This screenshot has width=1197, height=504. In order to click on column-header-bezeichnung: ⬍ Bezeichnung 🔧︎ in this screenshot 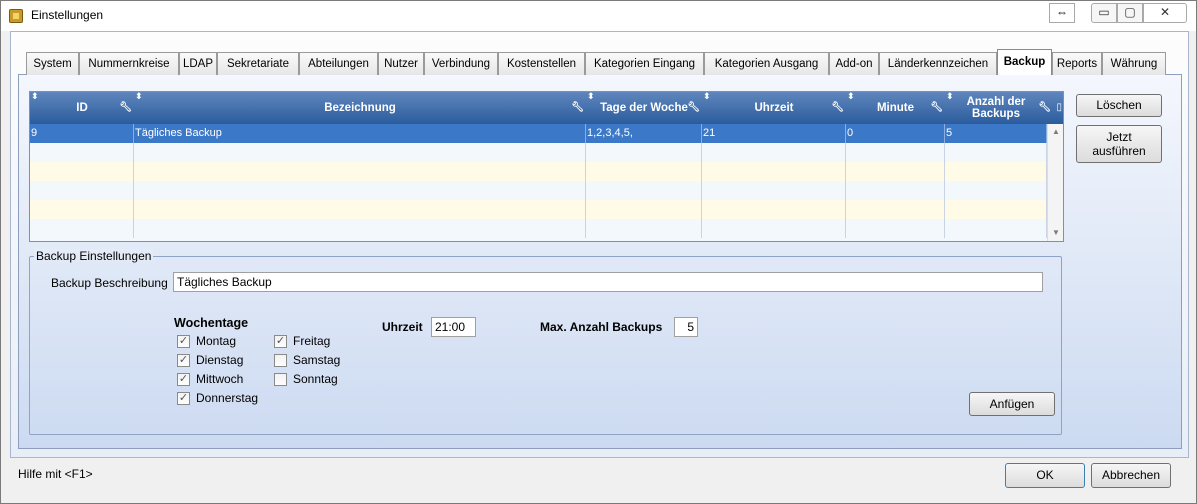, I will do `click(360, 108)`.